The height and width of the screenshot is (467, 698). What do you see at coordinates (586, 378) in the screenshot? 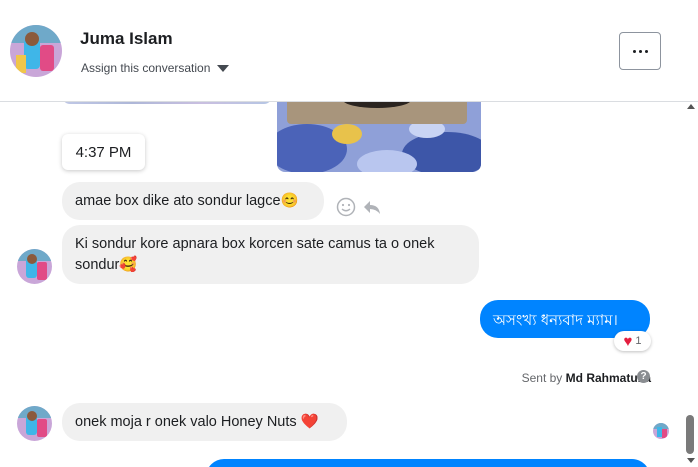
I see `sent-by-label: Sent by Md Rahmatulla` at bounding box center [586, 378].